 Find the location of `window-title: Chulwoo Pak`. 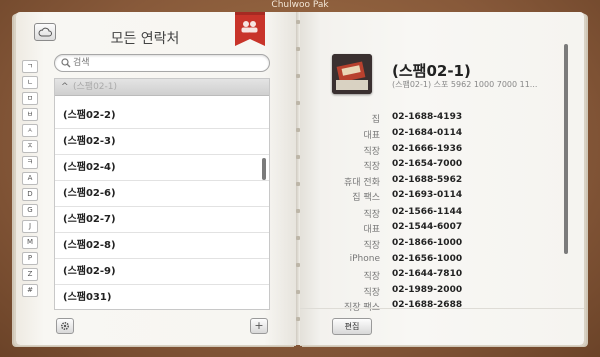

window-title: Chulwoo Pak is located at coordinates (300, 5).